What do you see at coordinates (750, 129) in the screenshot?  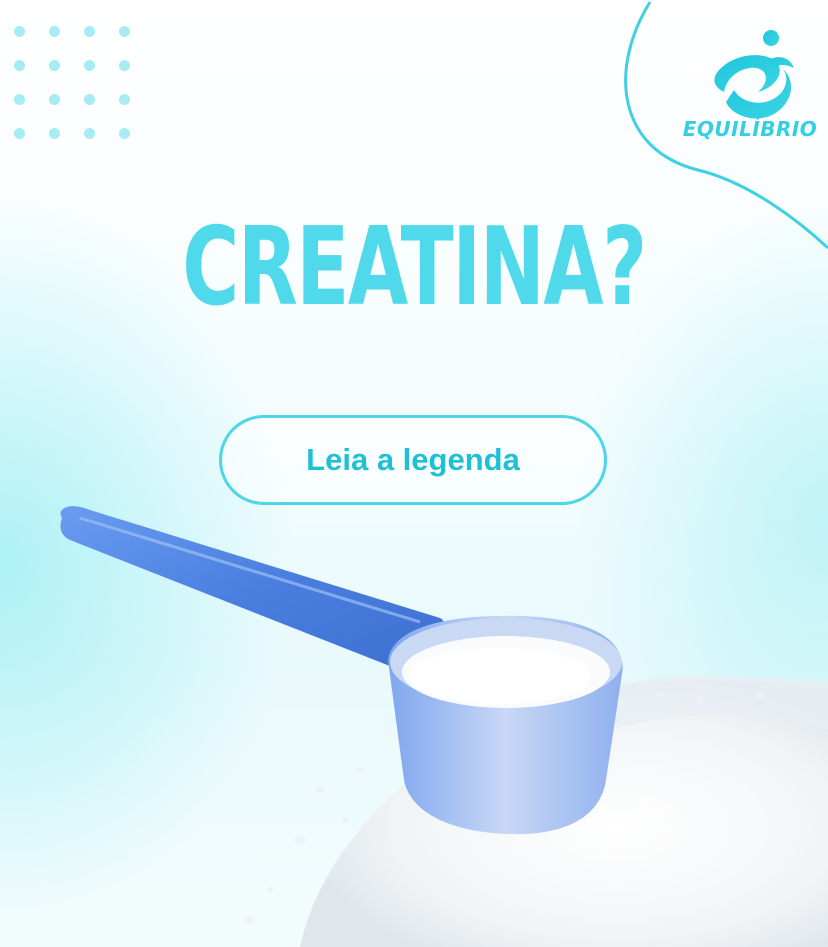 I see `brand-name: EQUILÍBRIO` at bounding box center [750, 129].